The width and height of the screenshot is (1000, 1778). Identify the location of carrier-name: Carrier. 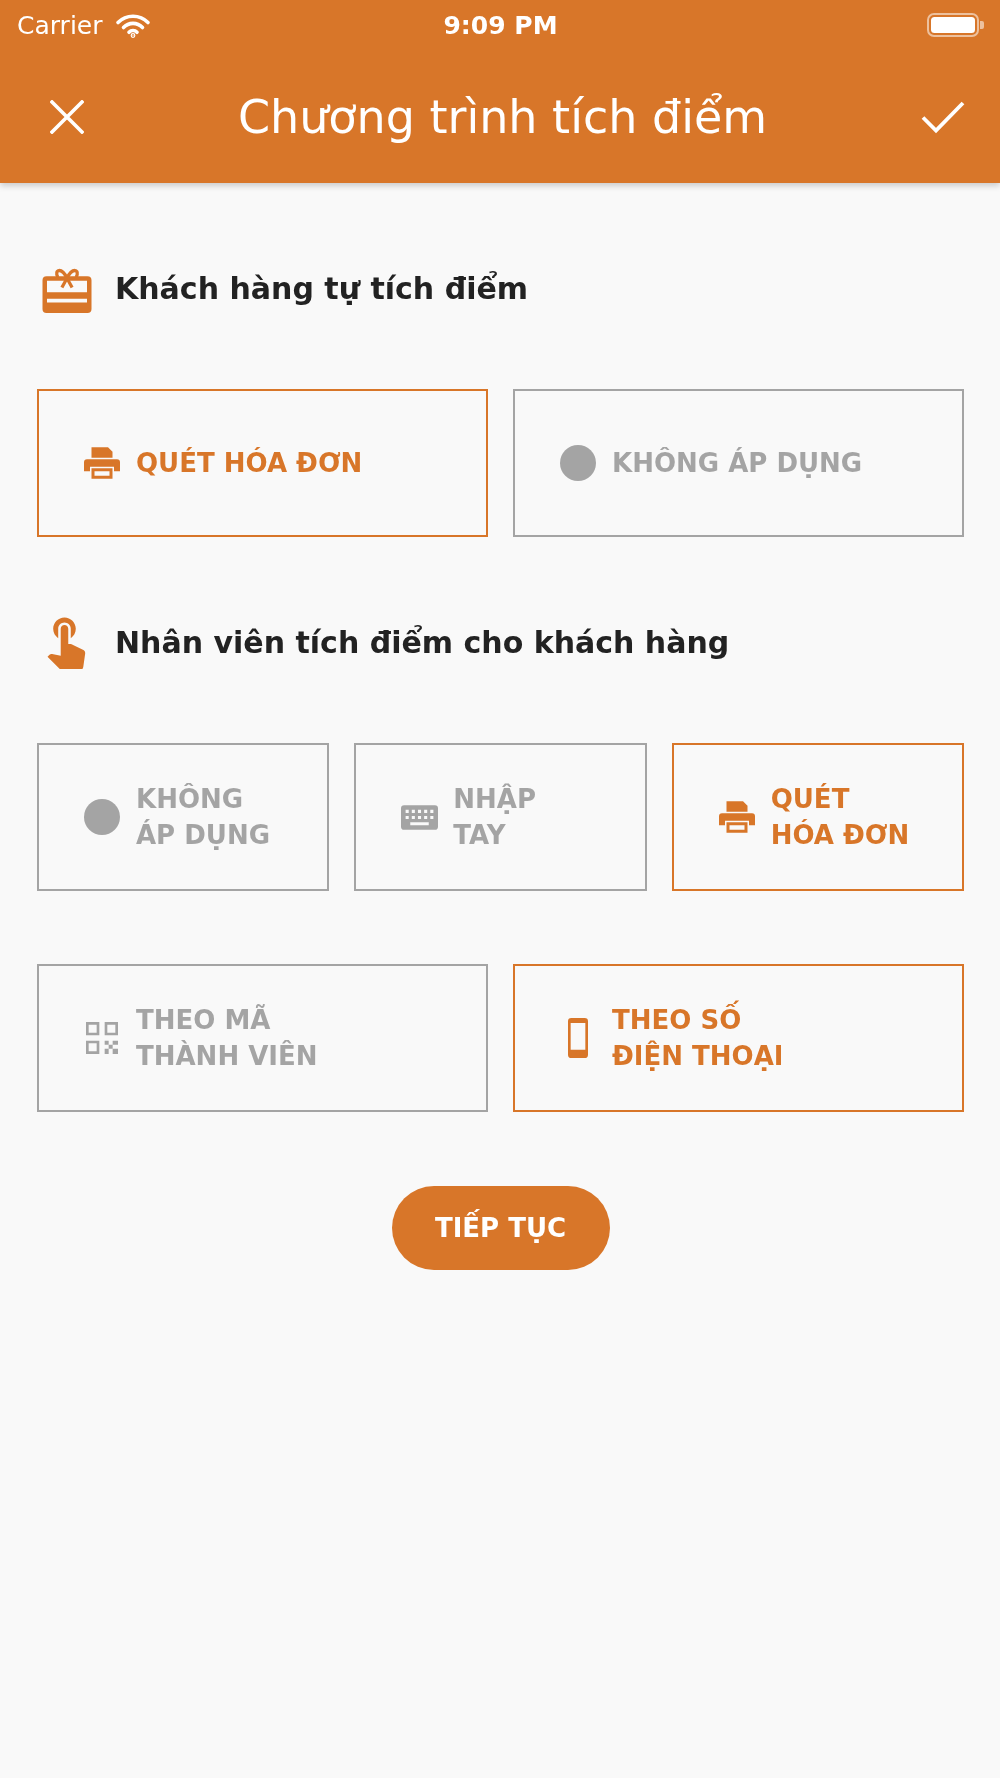
(60, 25).